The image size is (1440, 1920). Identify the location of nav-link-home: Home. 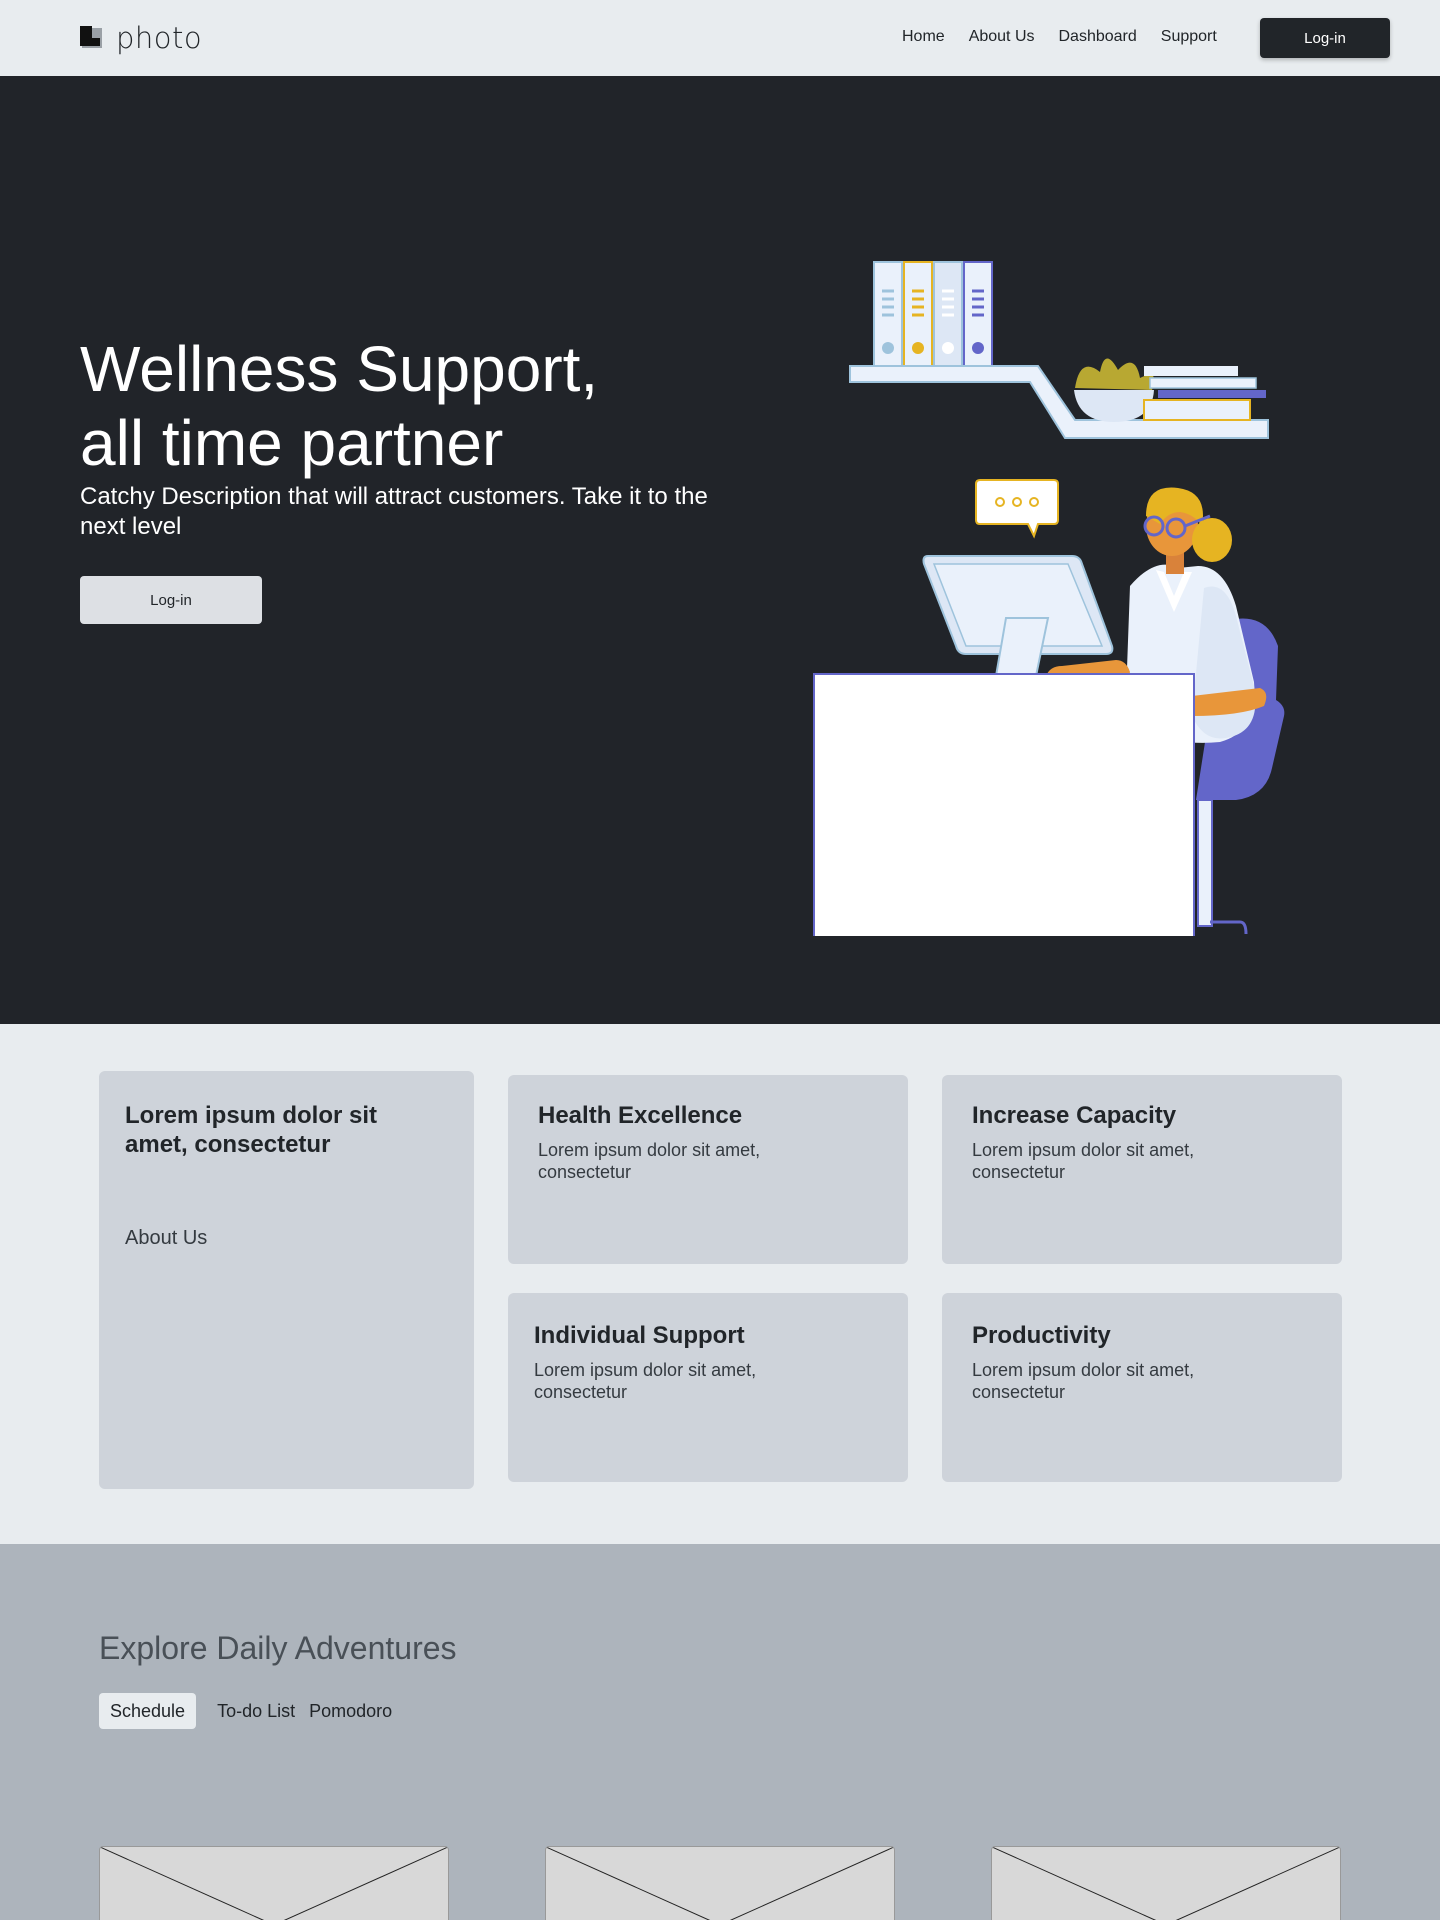
(923, 37).